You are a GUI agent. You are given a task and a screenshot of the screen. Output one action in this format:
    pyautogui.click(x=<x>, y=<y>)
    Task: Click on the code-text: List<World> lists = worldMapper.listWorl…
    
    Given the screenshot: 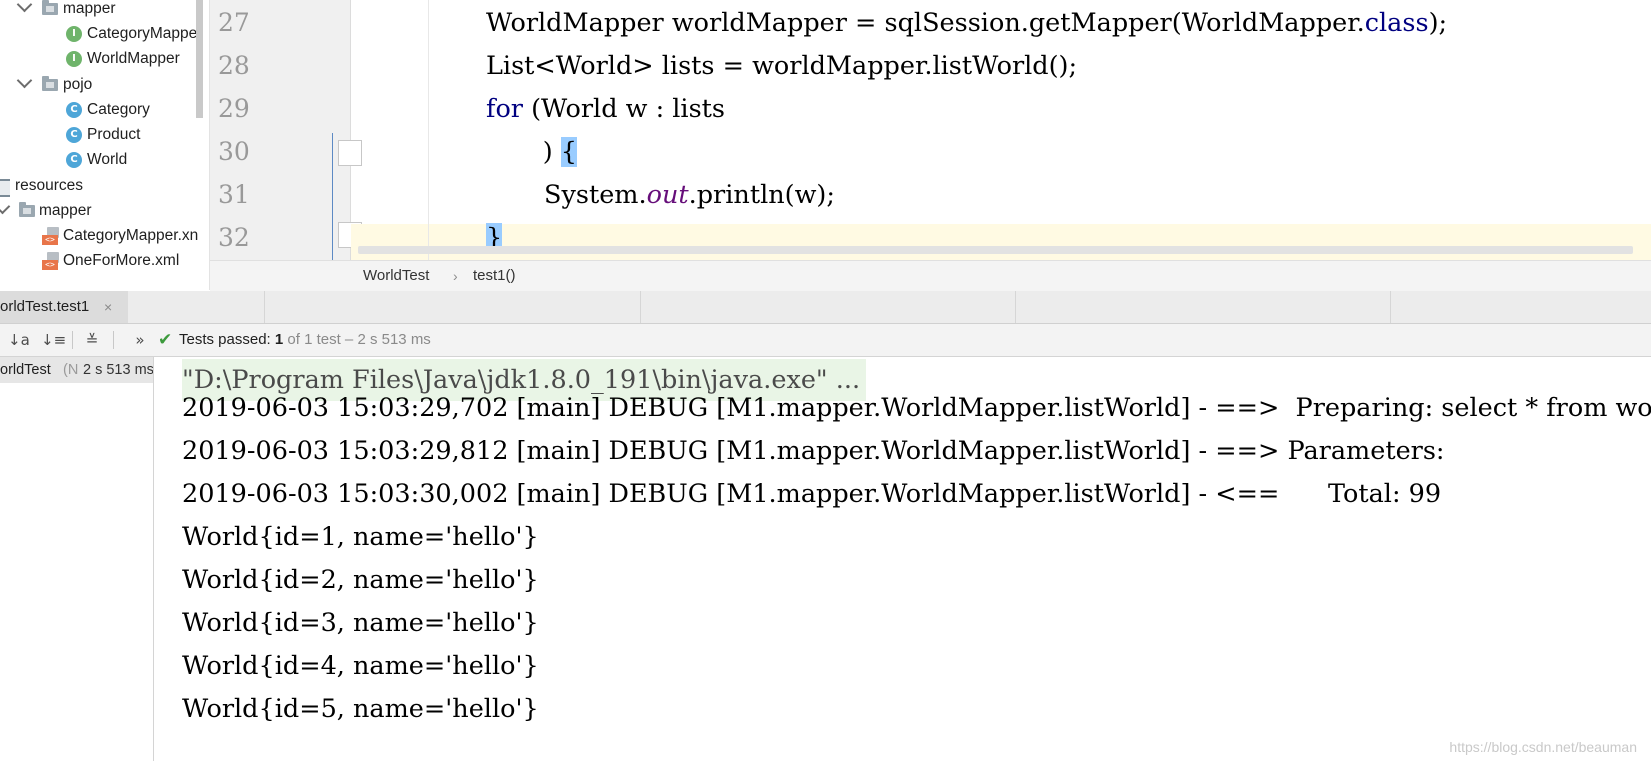 What is the action you would take?
    pyautogui.click(x=782, y=66)
    